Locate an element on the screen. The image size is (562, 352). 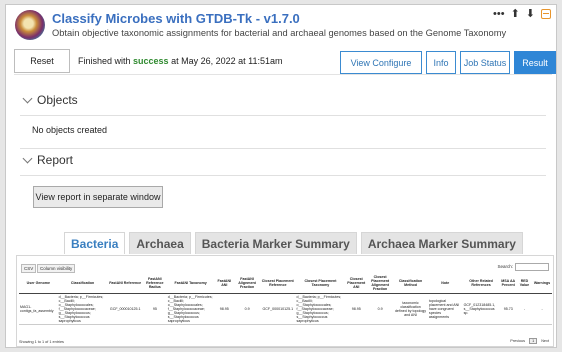
objects-section-toggle: Objects is located at coordinates (50, 100).